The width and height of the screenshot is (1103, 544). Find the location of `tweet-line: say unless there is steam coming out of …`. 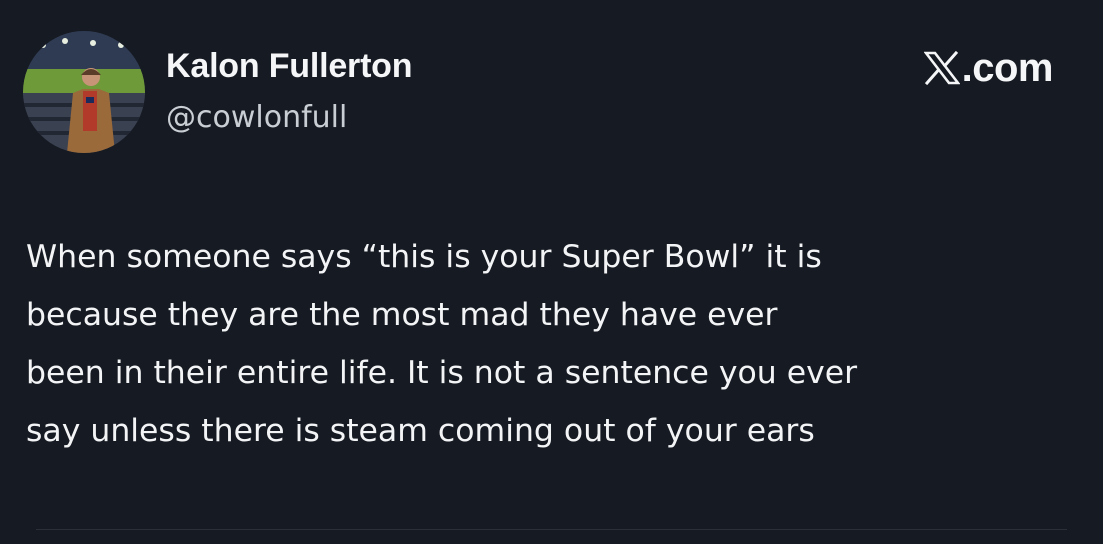

tweet-line: say unless there is steam coming out of … is located at coordinates (420, 431).